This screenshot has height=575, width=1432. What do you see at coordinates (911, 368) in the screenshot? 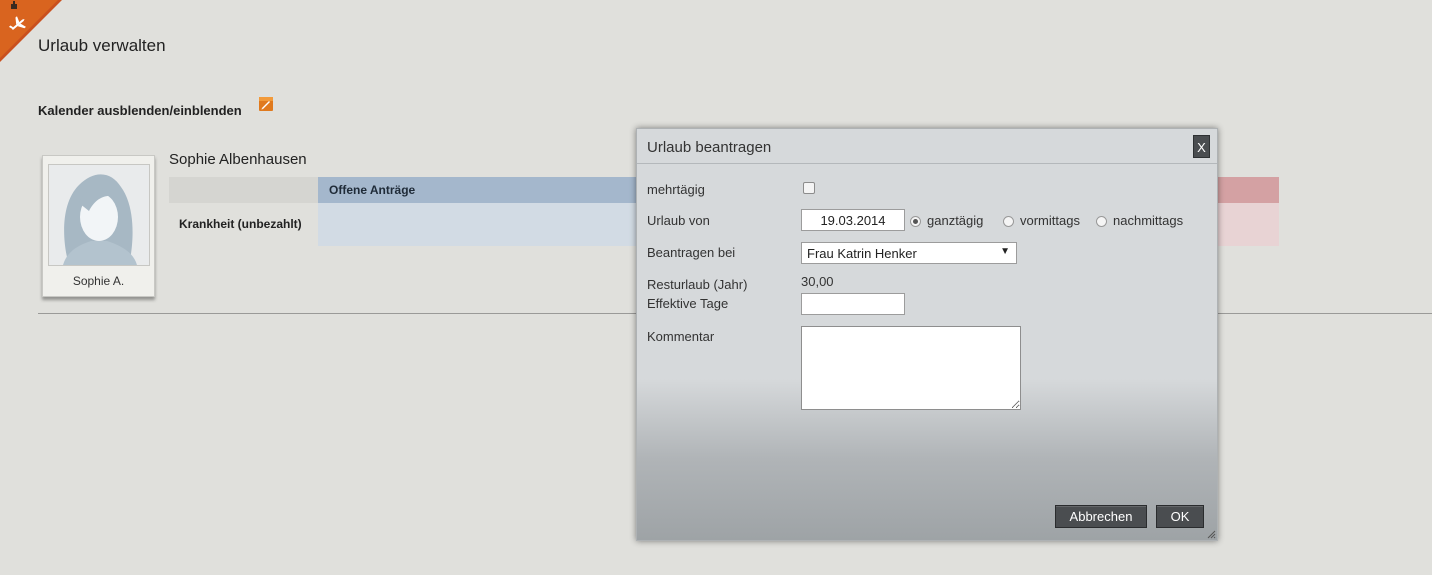
I see `comment-textarea` at bounding box center [911, 368].